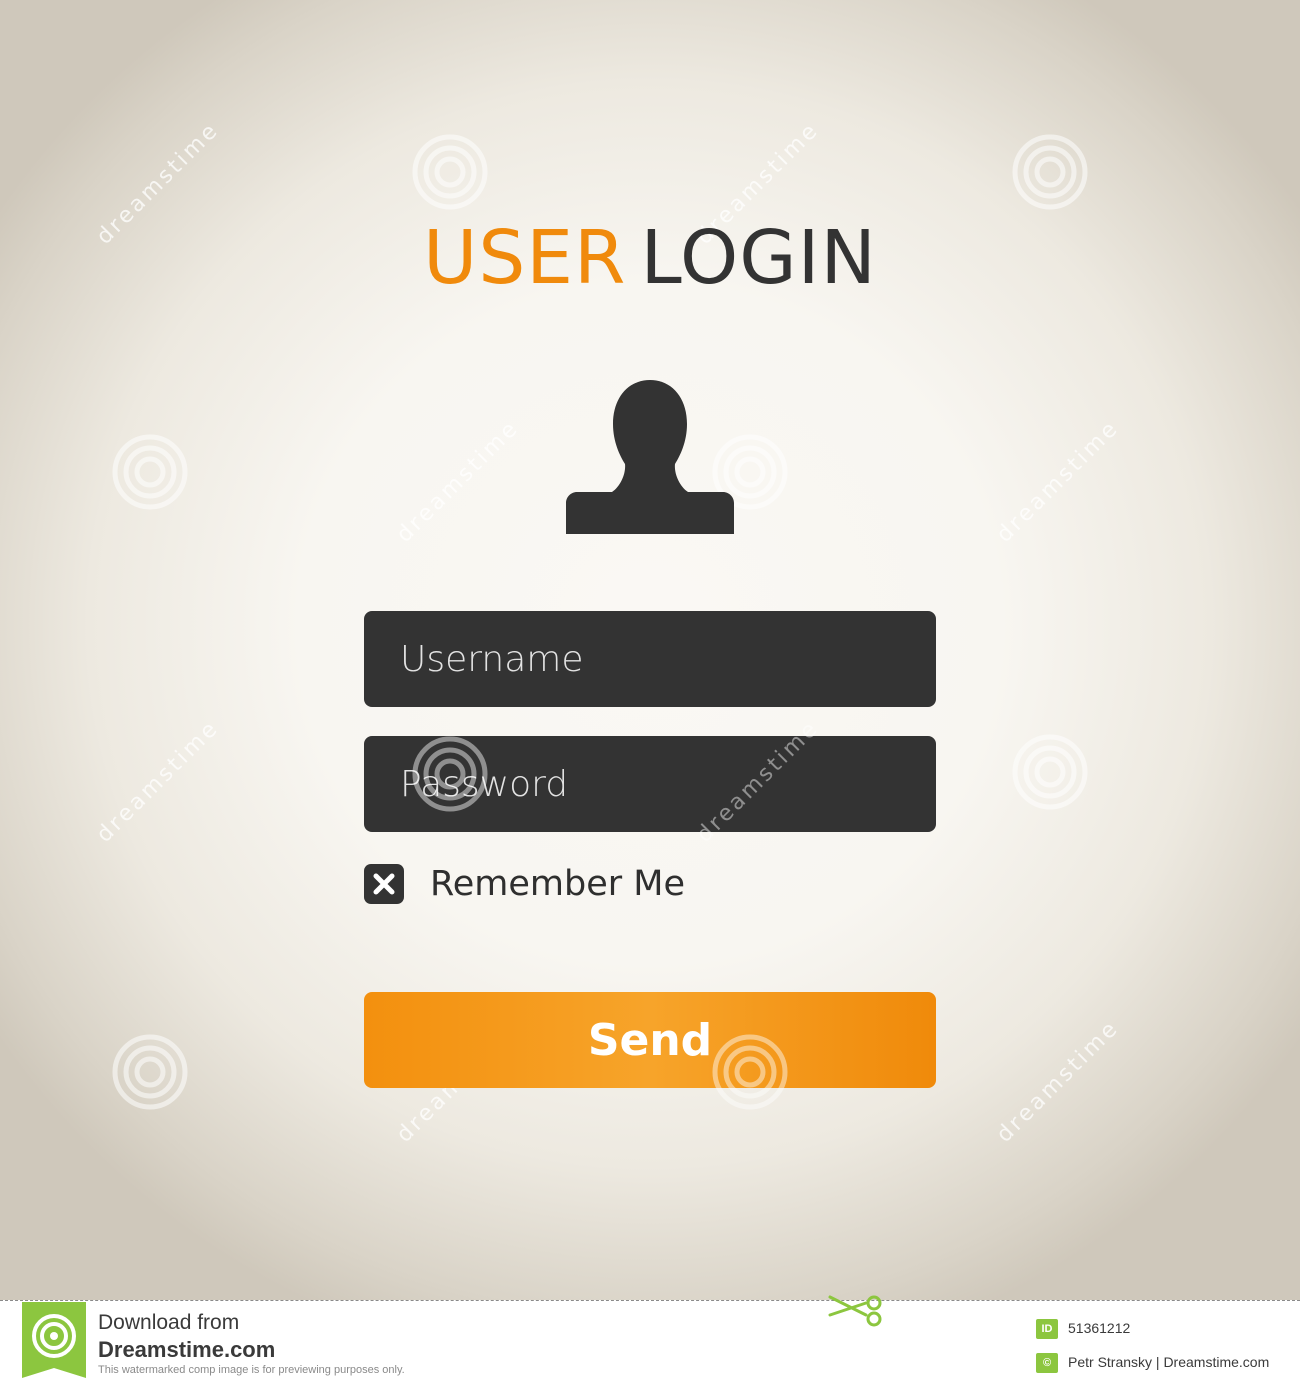  Describe the element at coordinates (54, 1340) in the screenshot. I see `dreamstime-logo-icon` at that location.